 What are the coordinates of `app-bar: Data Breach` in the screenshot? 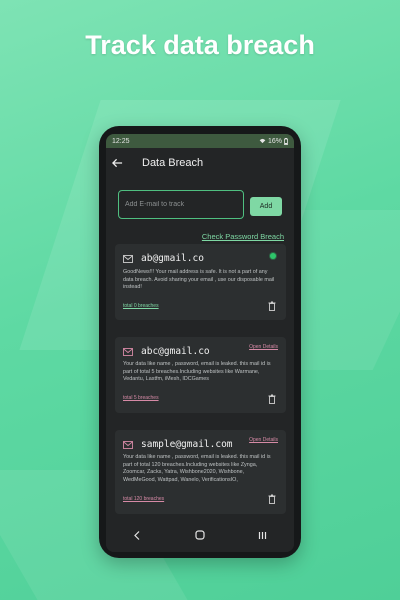 It's located at (200, 163).